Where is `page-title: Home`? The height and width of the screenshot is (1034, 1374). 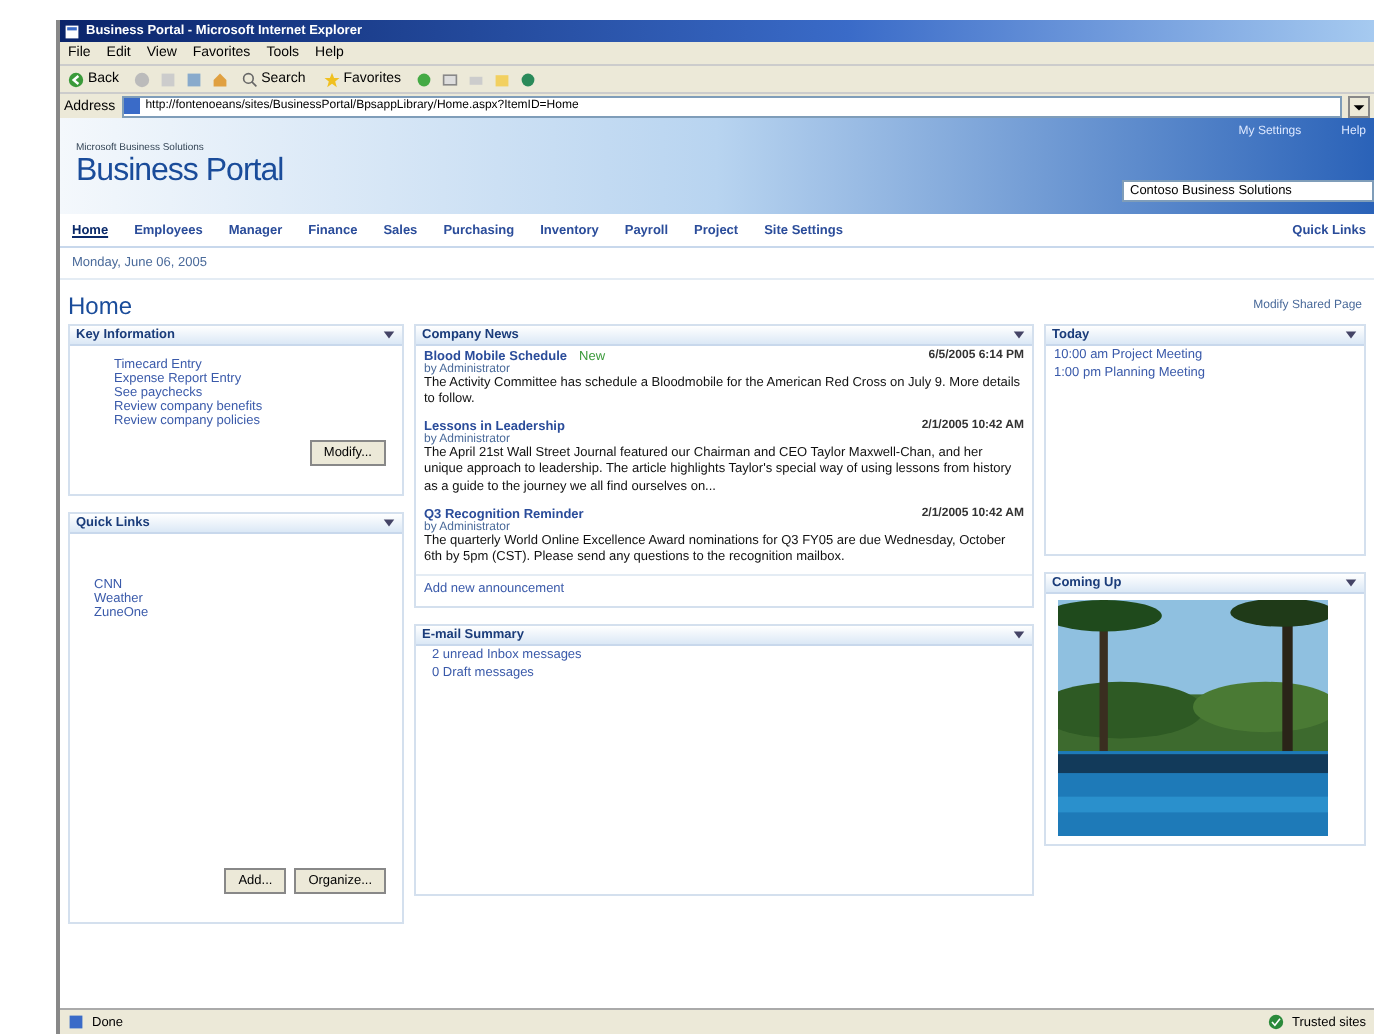
page-title: Home is located at coordinates (100, 306).